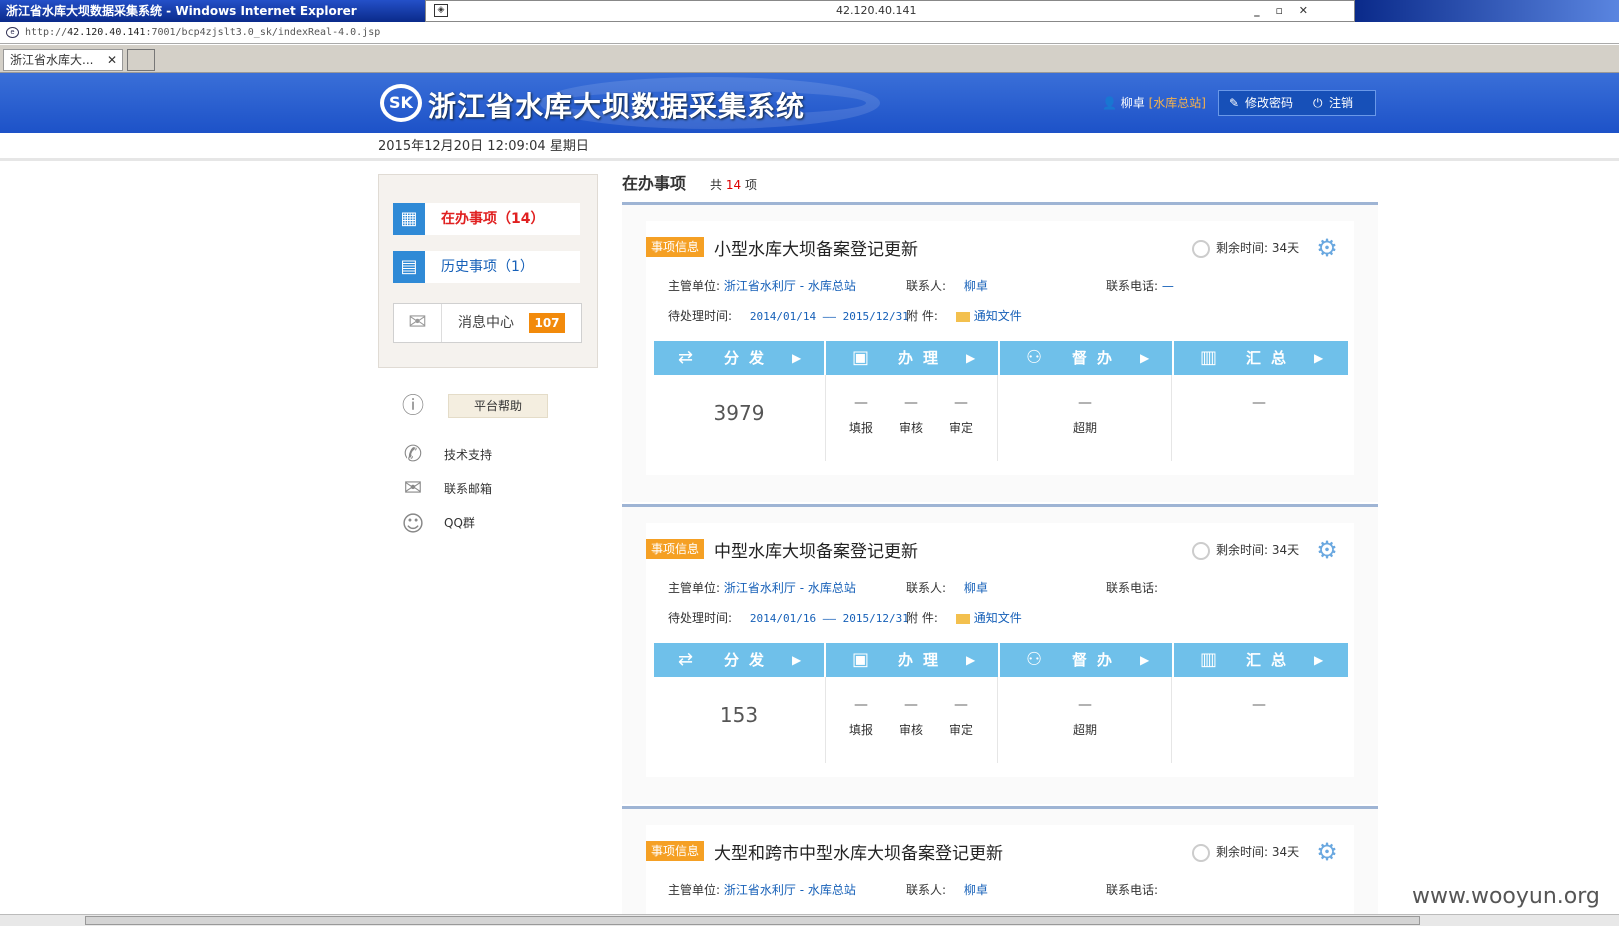  What do you see at coordinates (413, 488) in the screenshot?
I see `mail-icon: ✉` at bounding box center [413, 488].